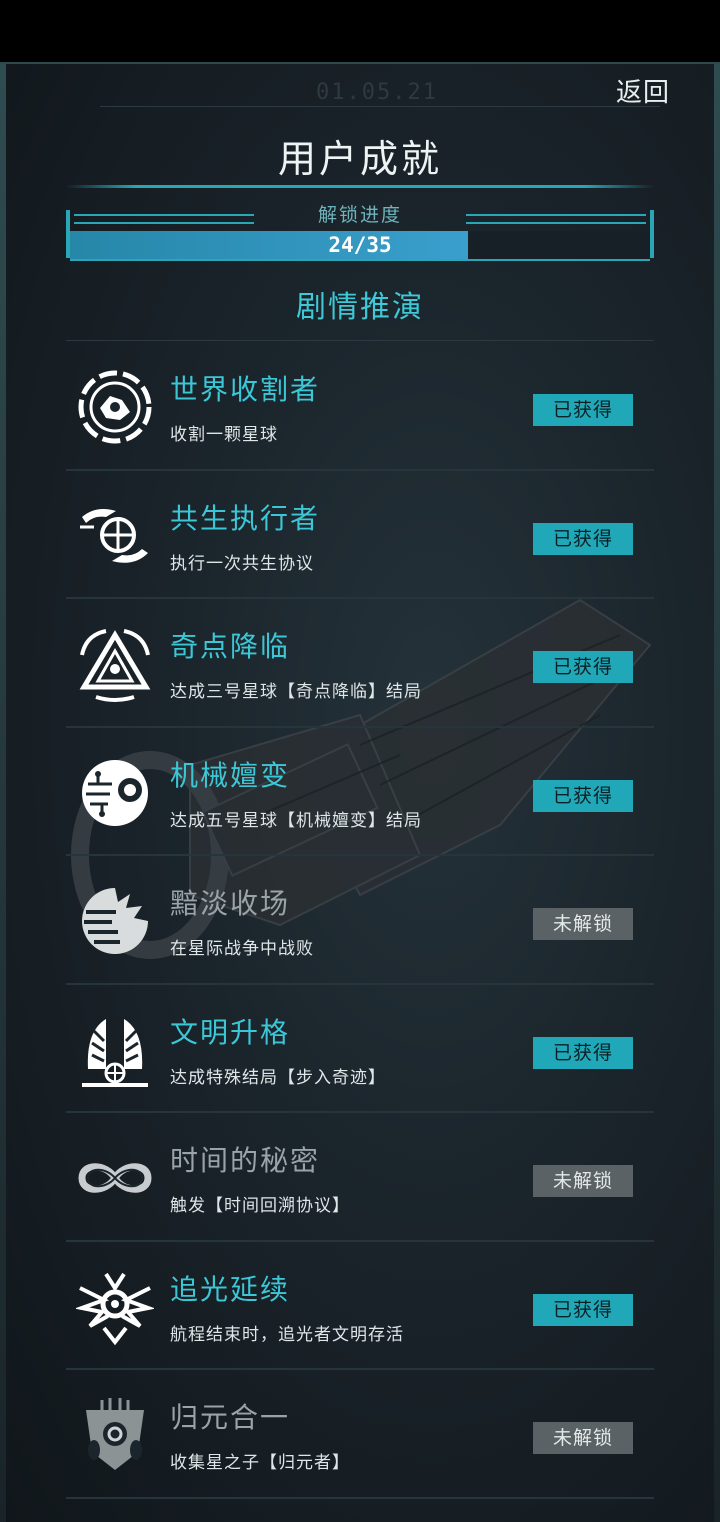 The width and height of the screenshot is (720, 1522). What do you see at coordinates (115, 921) in the screenshot?
I see `shattered-planet-icon` at bounding box center [115, 921].